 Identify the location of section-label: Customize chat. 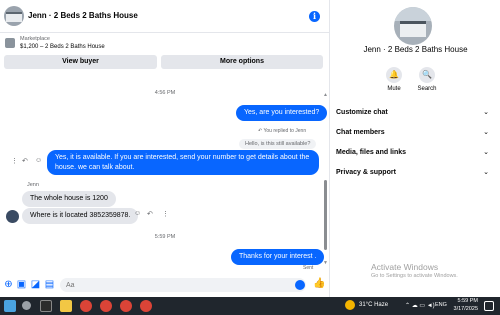
(362, 112).